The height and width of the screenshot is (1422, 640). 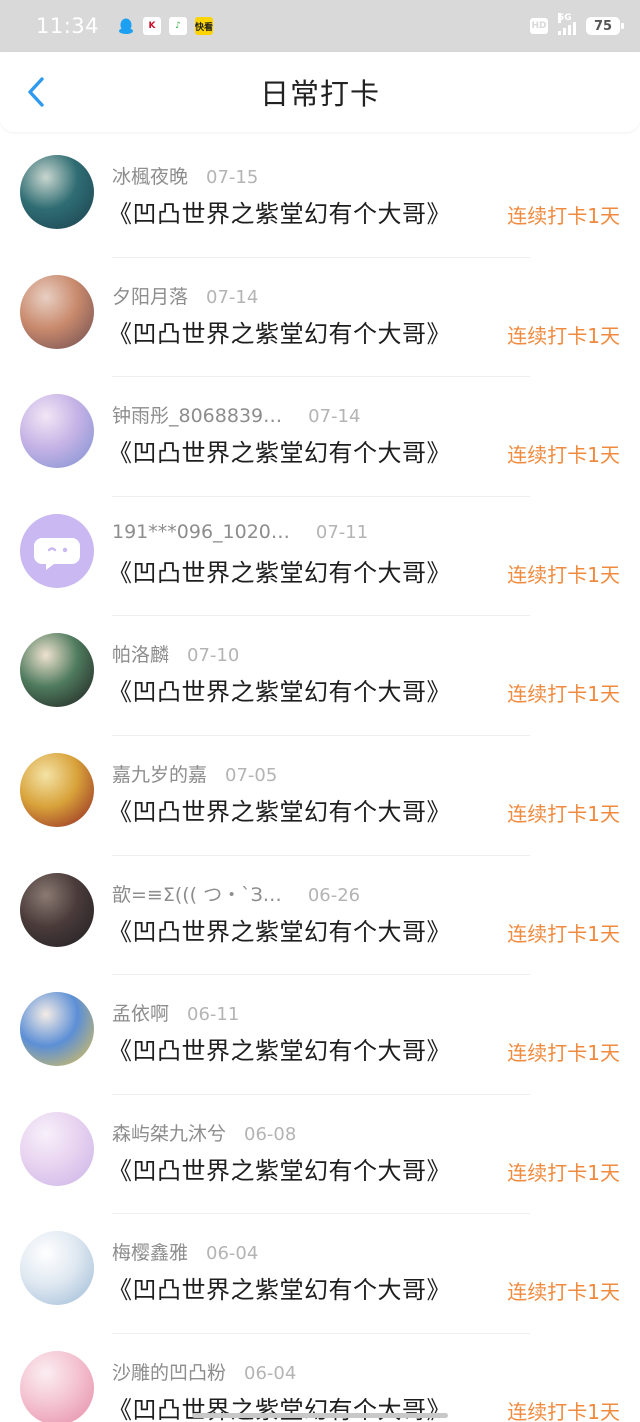 What do you see at coordinates (232, 177) in the screenshot?
I see `checkin-date: 07-15` at bounding box center [232, 177].